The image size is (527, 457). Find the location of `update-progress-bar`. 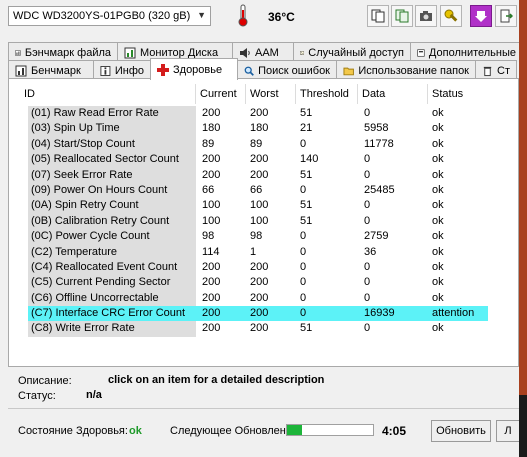

update-progress-bar is located at coordinates (330, 430).